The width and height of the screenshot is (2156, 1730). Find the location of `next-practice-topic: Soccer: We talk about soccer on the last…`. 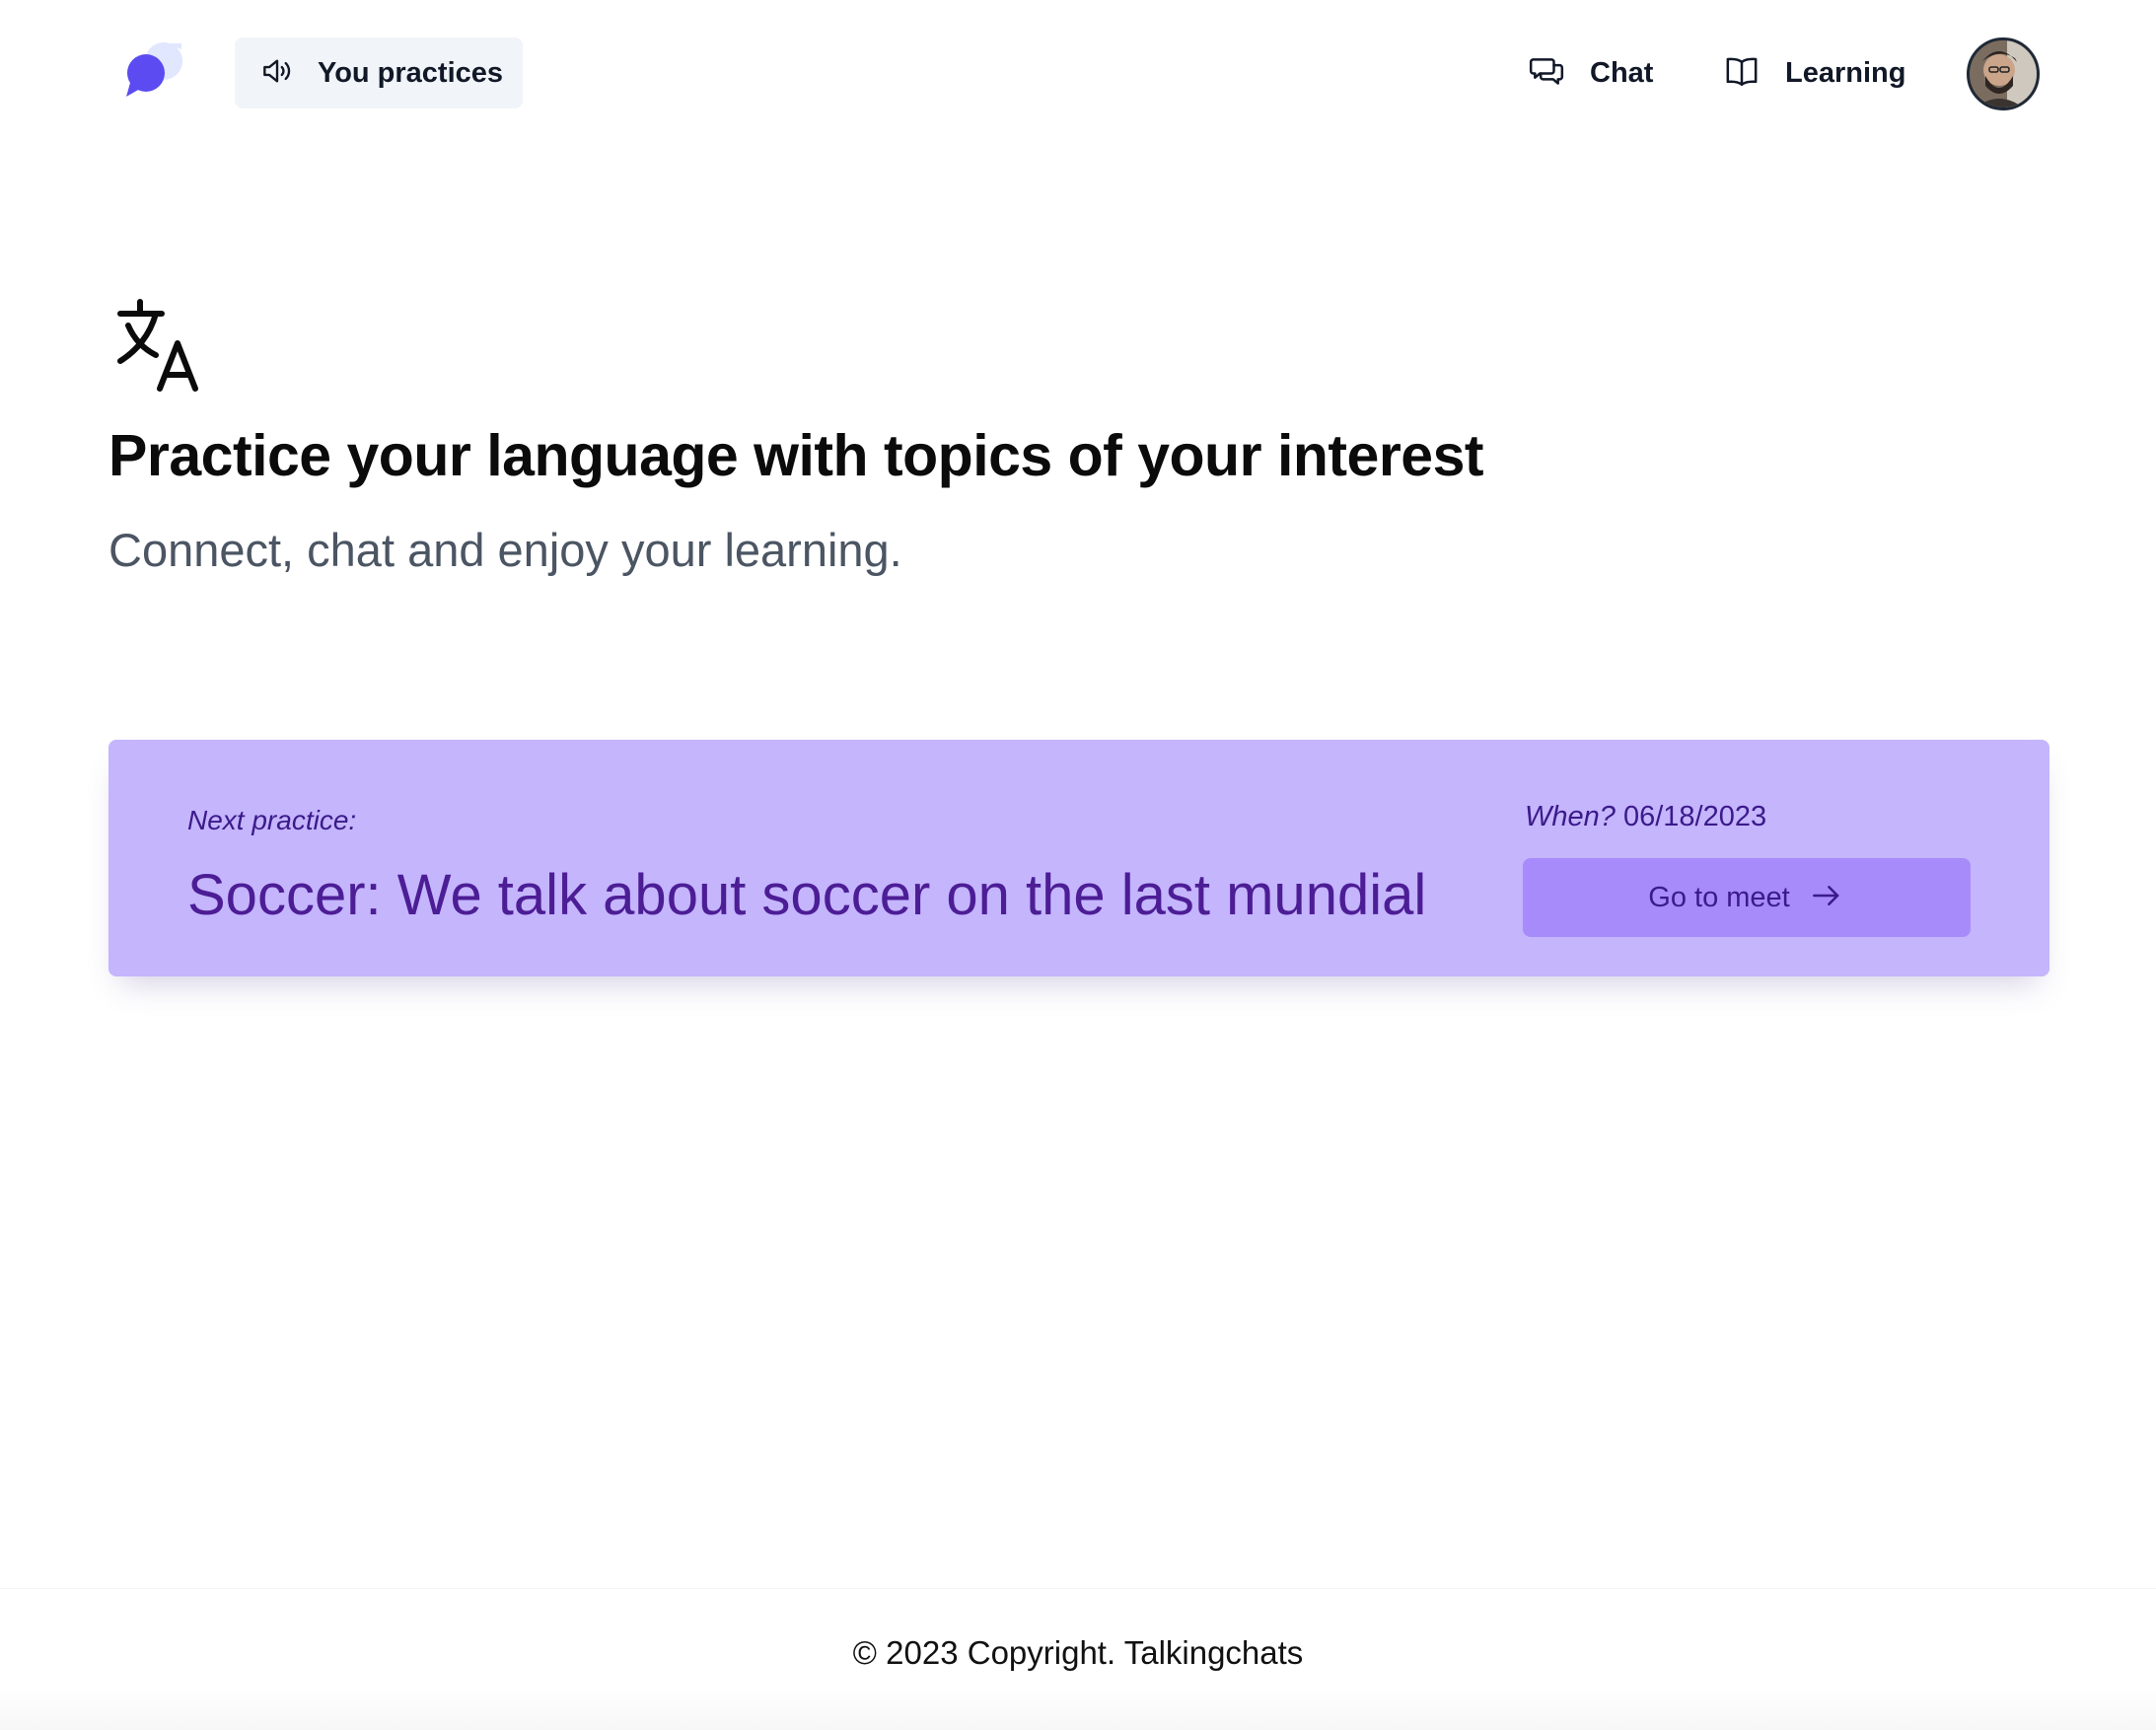

next-practice-topic: Soccer: We talk about soccer on the last… is located at coordinates (807, 895).